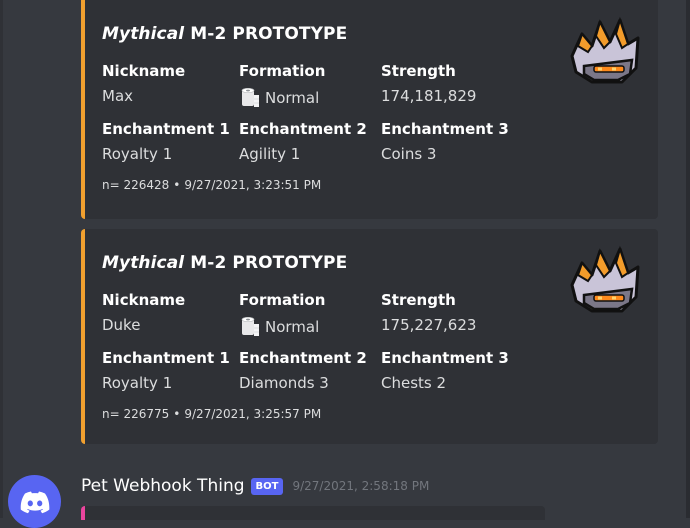 The height and width of the screenshot is (528, 690). I want to click on field-value: Diamonds 3, so click(284, 383).